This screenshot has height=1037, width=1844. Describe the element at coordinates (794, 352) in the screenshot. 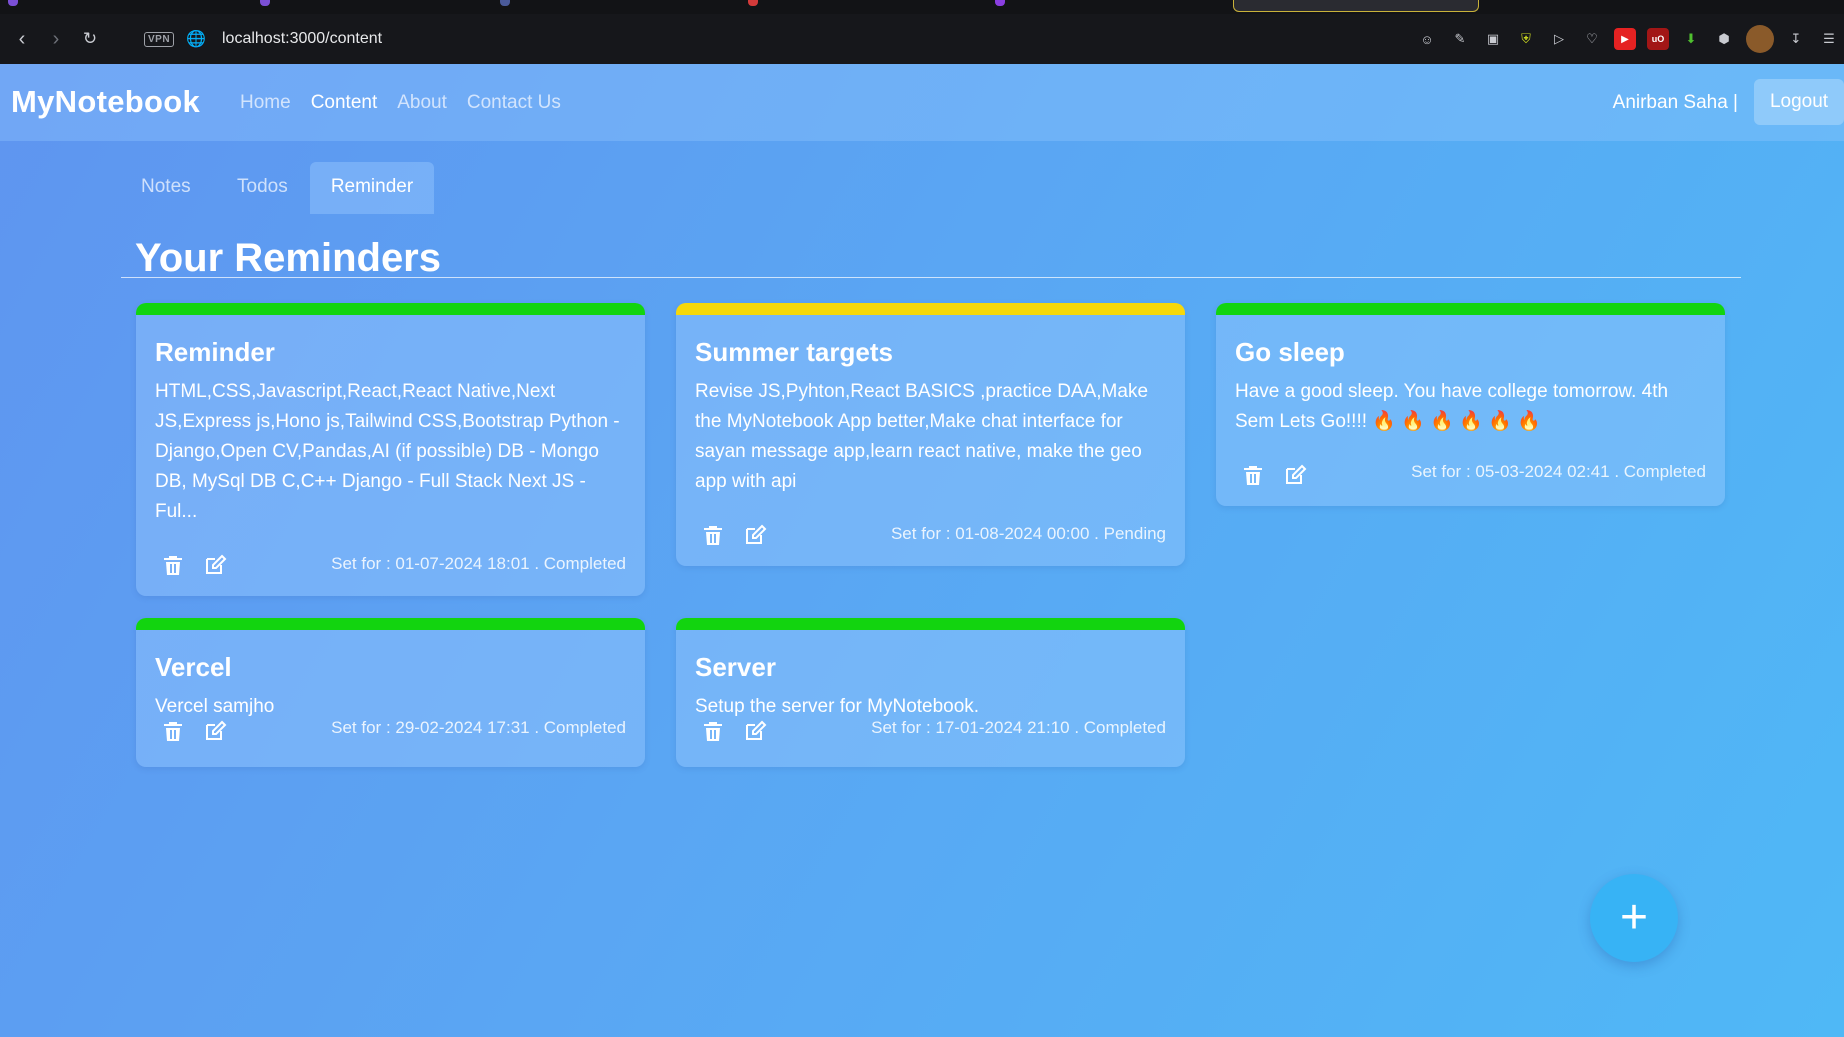

I see `reminder-title: Summer targets` at that location.